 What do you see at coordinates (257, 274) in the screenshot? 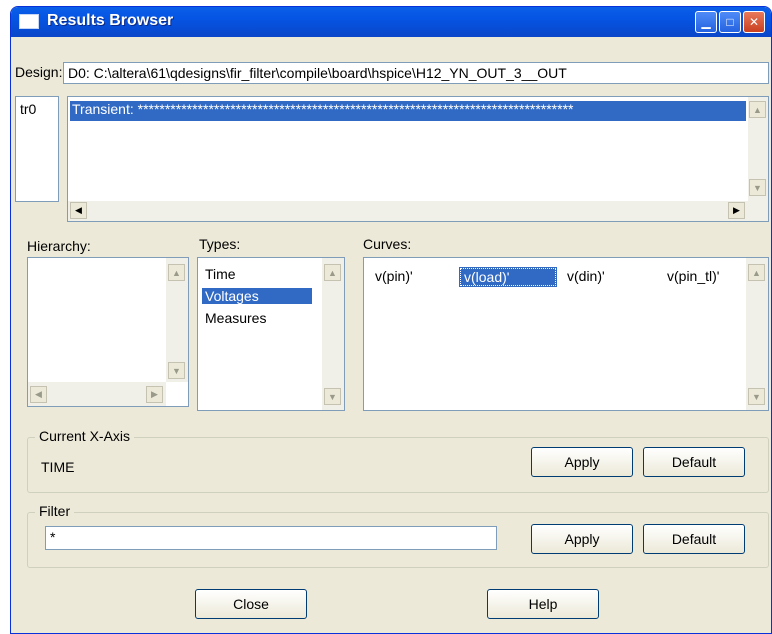
I see `type-item-time: Time` at bounding box center [257, 274].